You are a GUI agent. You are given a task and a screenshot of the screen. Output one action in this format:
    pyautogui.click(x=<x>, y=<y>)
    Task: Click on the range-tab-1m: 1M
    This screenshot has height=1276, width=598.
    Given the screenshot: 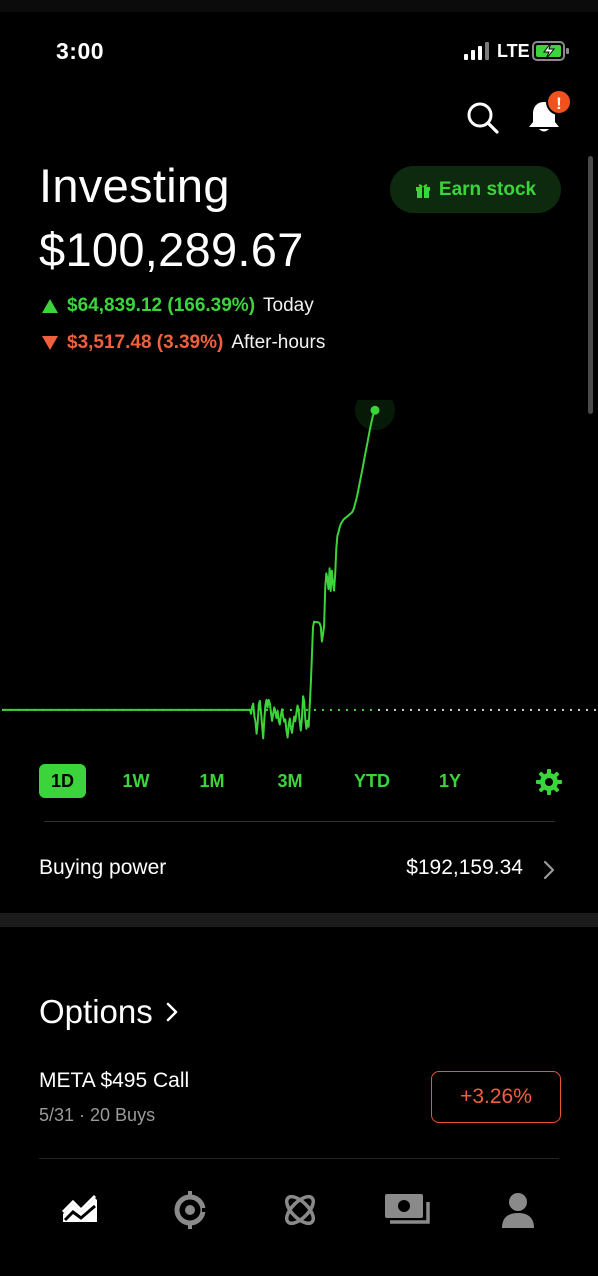 What is the action you would take?
    pyautogui.click(x=212, y=781)
    